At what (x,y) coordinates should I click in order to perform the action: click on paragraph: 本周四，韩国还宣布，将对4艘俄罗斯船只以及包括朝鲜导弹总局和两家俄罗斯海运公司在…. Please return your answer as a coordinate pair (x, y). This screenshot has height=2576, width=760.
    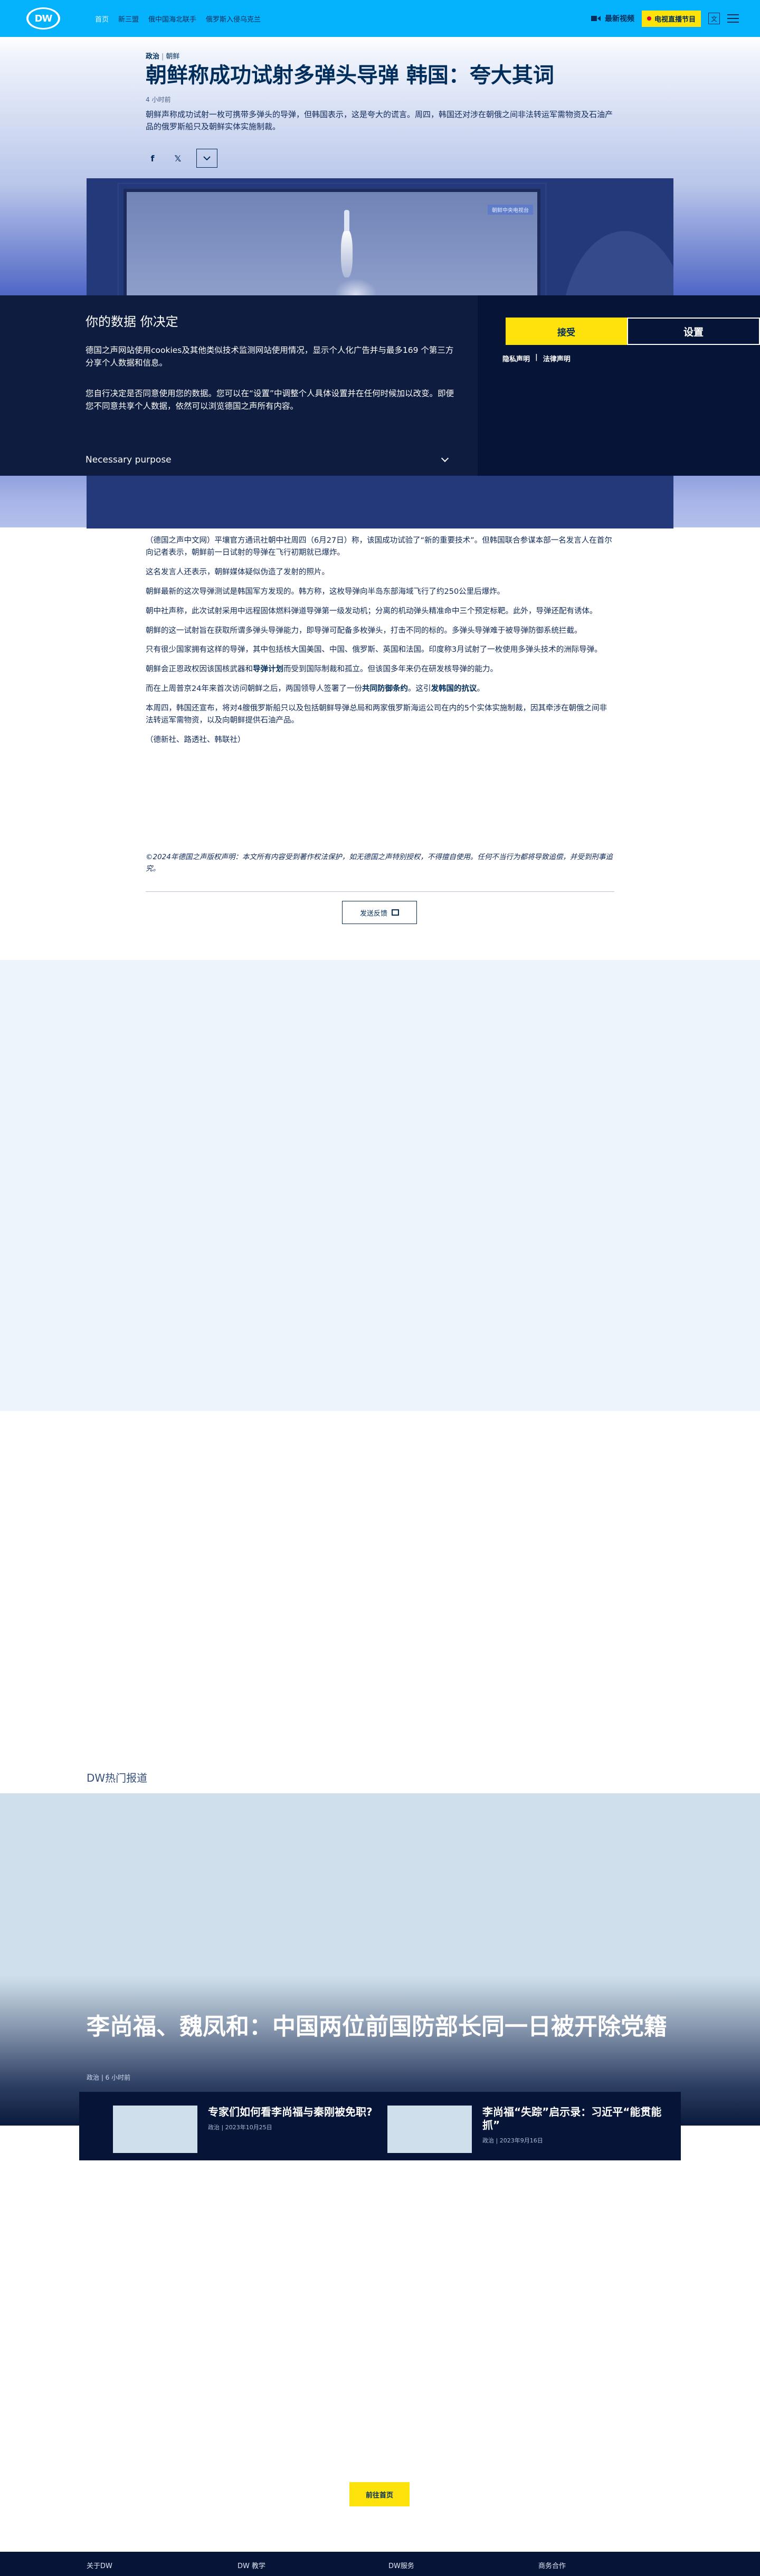
    Looking at the image, I should click on (376, 715).